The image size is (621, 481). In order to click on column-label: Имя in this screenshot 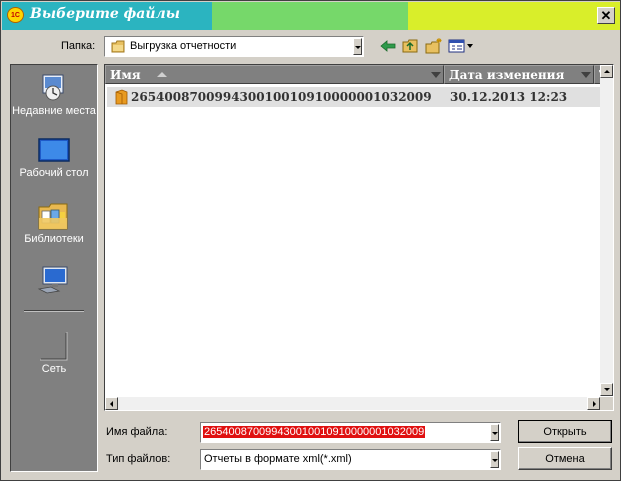, I will do `click(125, 75)`.